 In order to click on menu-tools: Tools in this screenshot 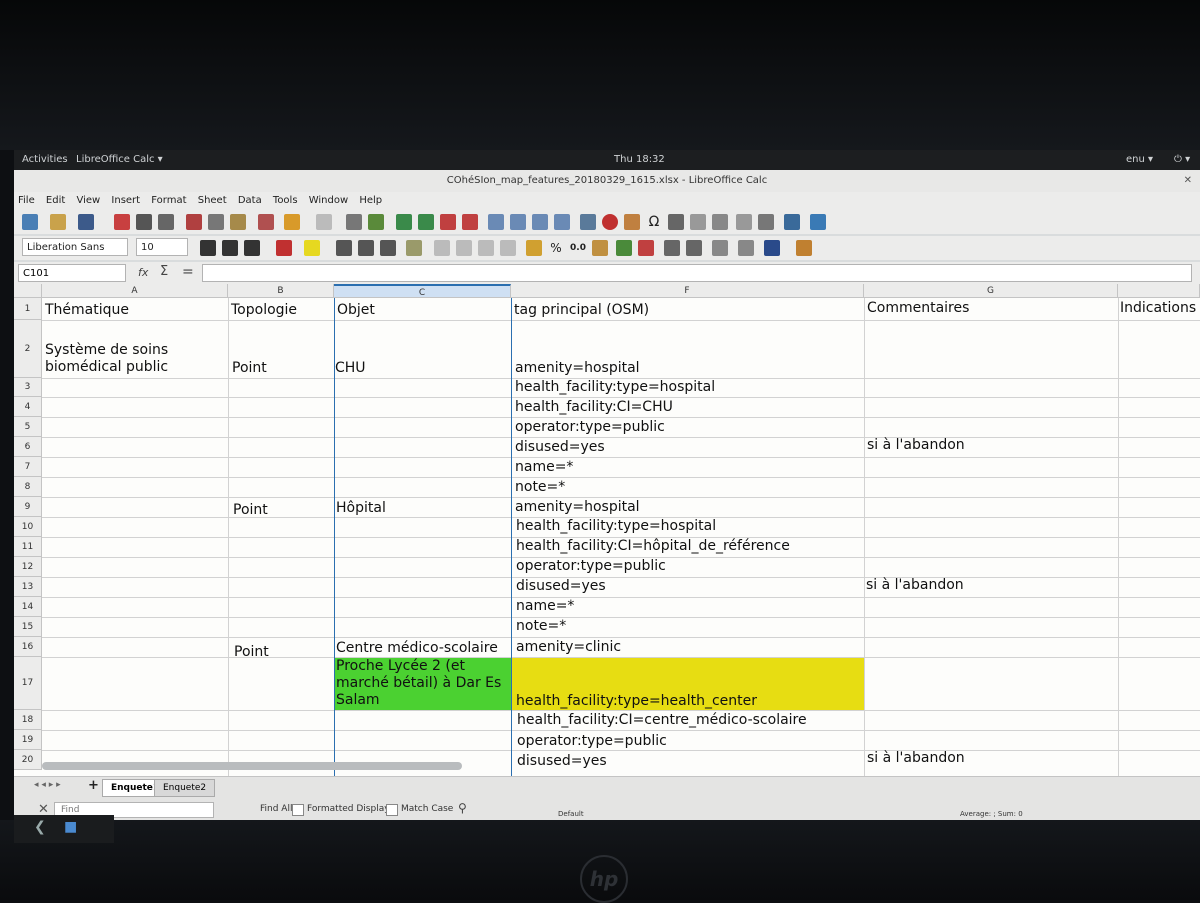, I will do `click(285, 200)`.